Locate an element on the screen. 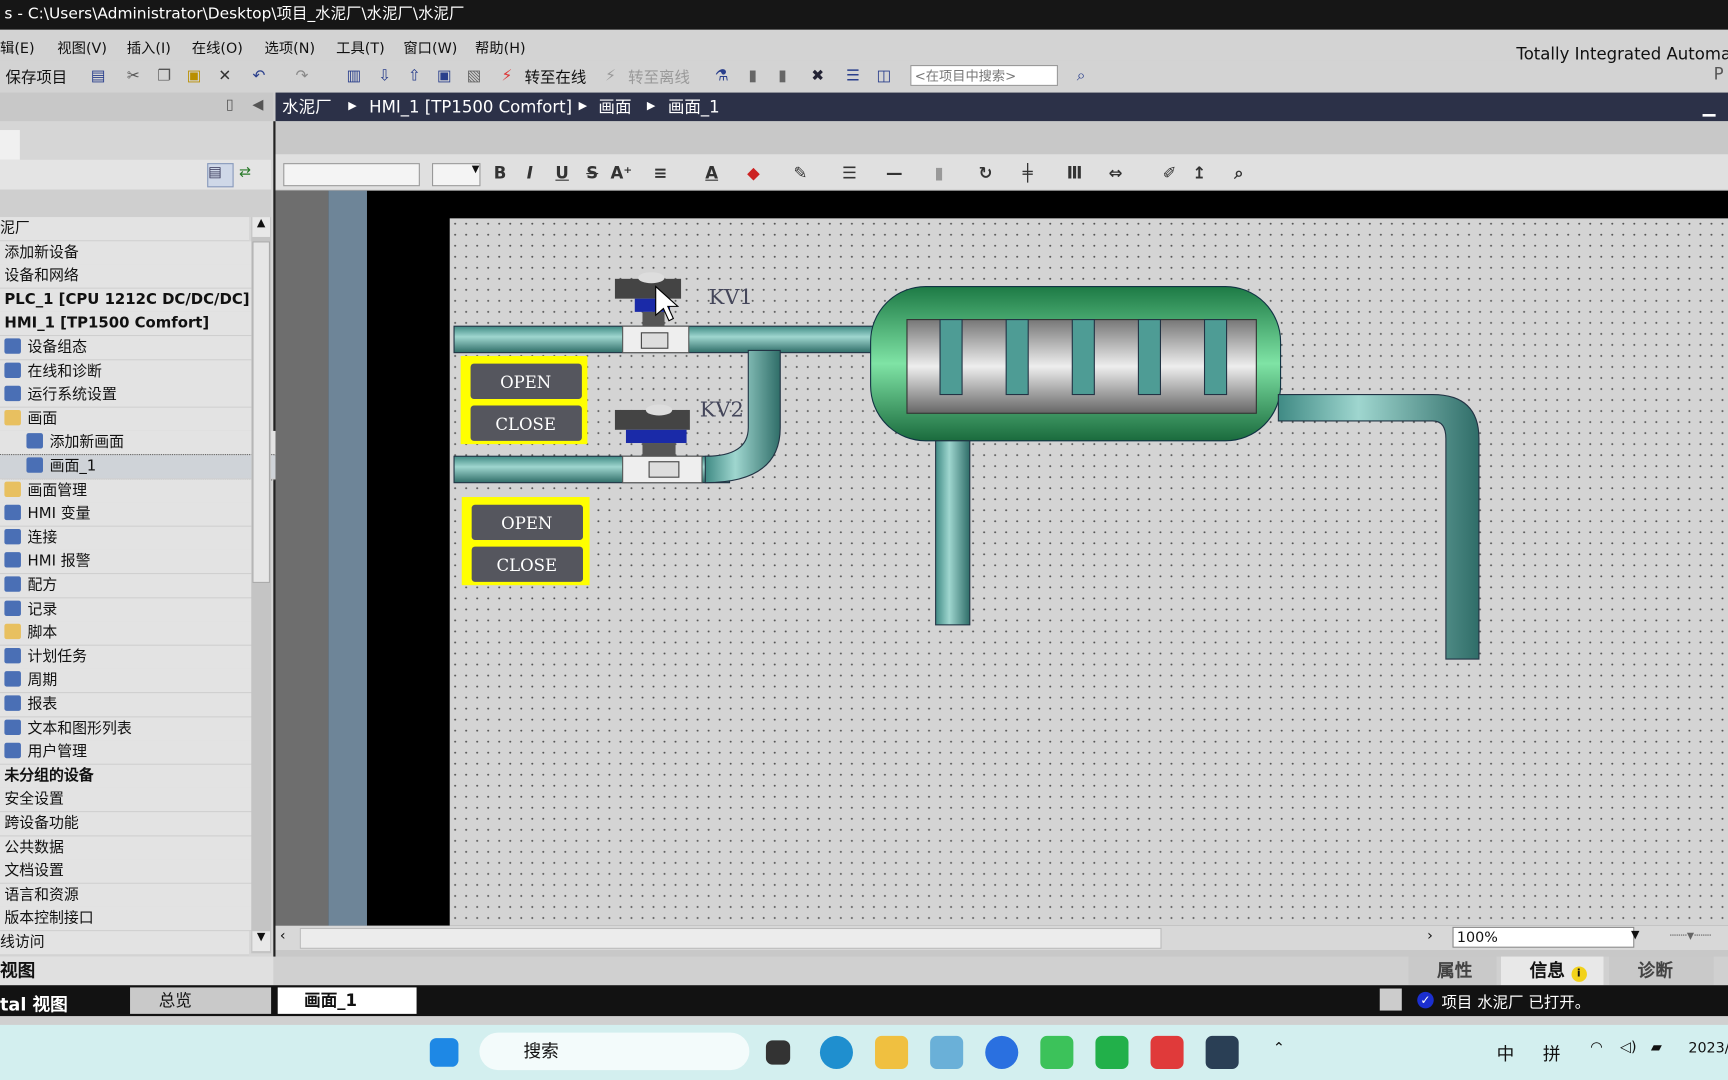 This screenshot has width=1728, height=1080. ime-mode: 拼 is located at coordinates (1552, 1052).